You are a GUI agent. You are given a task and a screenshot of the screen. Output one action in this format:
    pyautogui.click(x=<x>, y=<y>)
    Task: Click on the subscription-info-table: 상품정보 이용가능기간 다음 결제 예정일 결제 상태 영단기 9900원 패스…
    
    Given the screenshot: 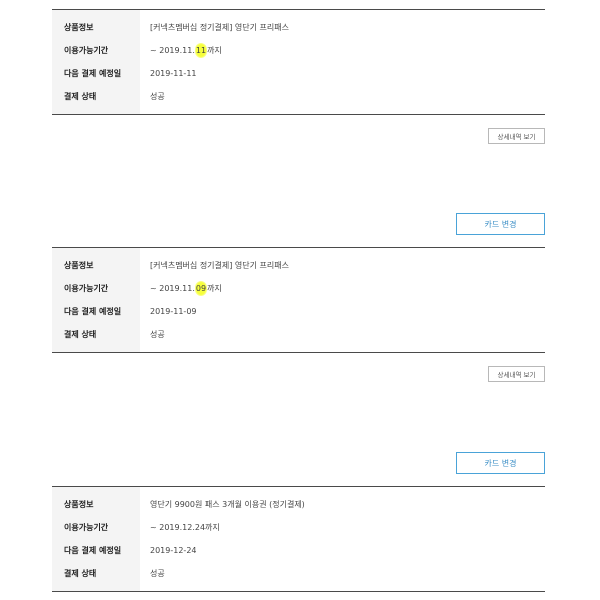 What is the action you would take?
    pyautogui.click(x=298, y=539)
    